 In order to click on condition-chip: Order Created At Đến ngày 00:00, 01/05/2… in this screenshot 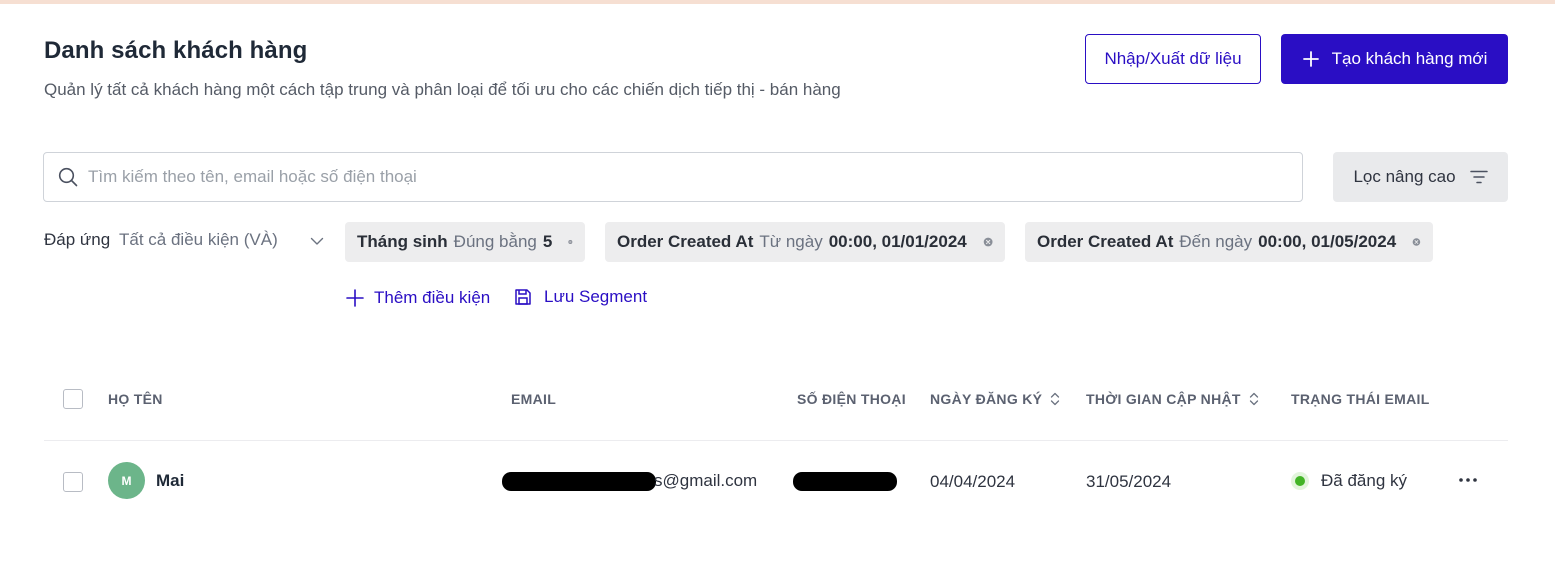, I will do `click(1229, 242)`.